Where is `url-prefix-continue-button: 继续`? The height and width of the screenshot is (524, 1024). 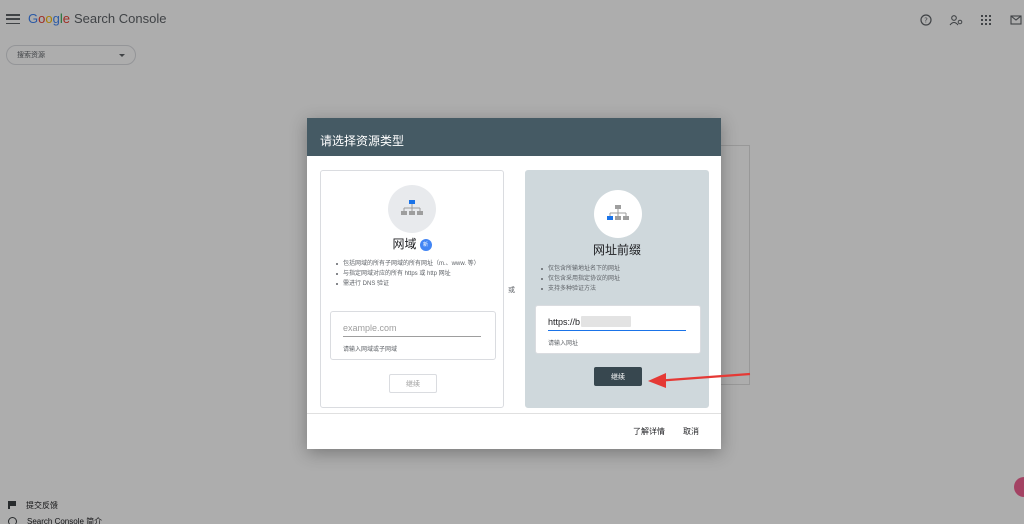 url-prefix-continue-button: 继续 is located at coordinates (618, 376).